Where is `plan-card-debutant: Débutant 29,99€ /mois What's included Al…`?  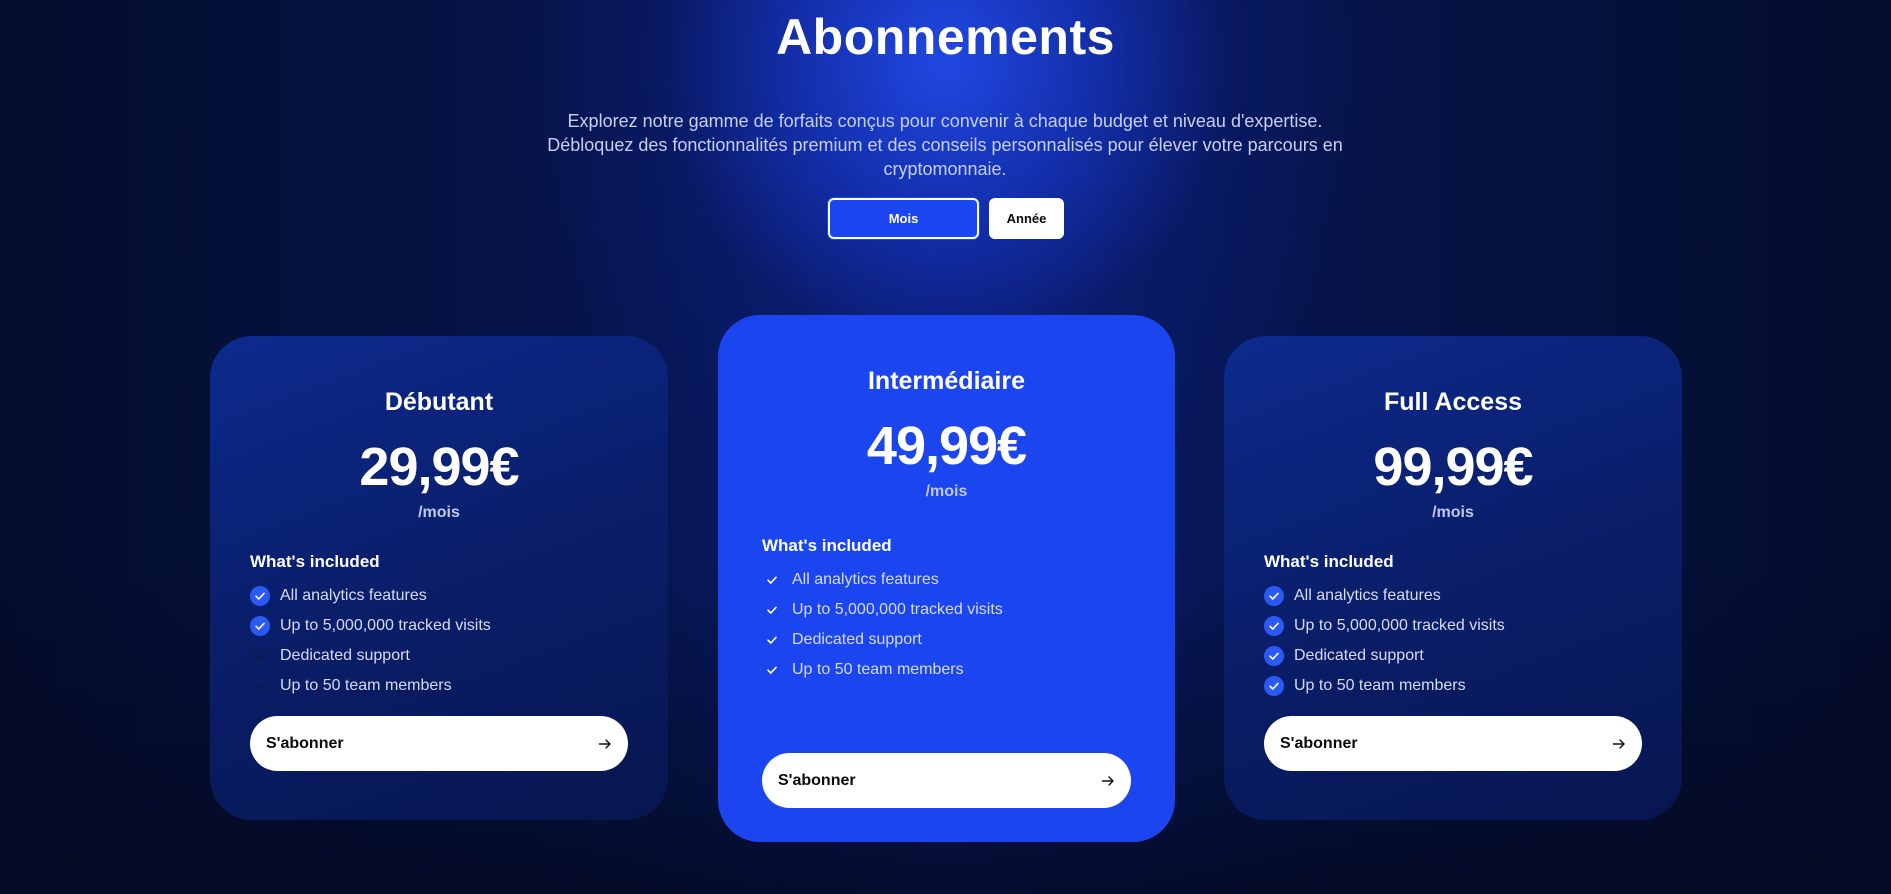
plan-card-debutant: Débutant 29,99€ /mois What's included Al… is located at coordinates (439, 578).